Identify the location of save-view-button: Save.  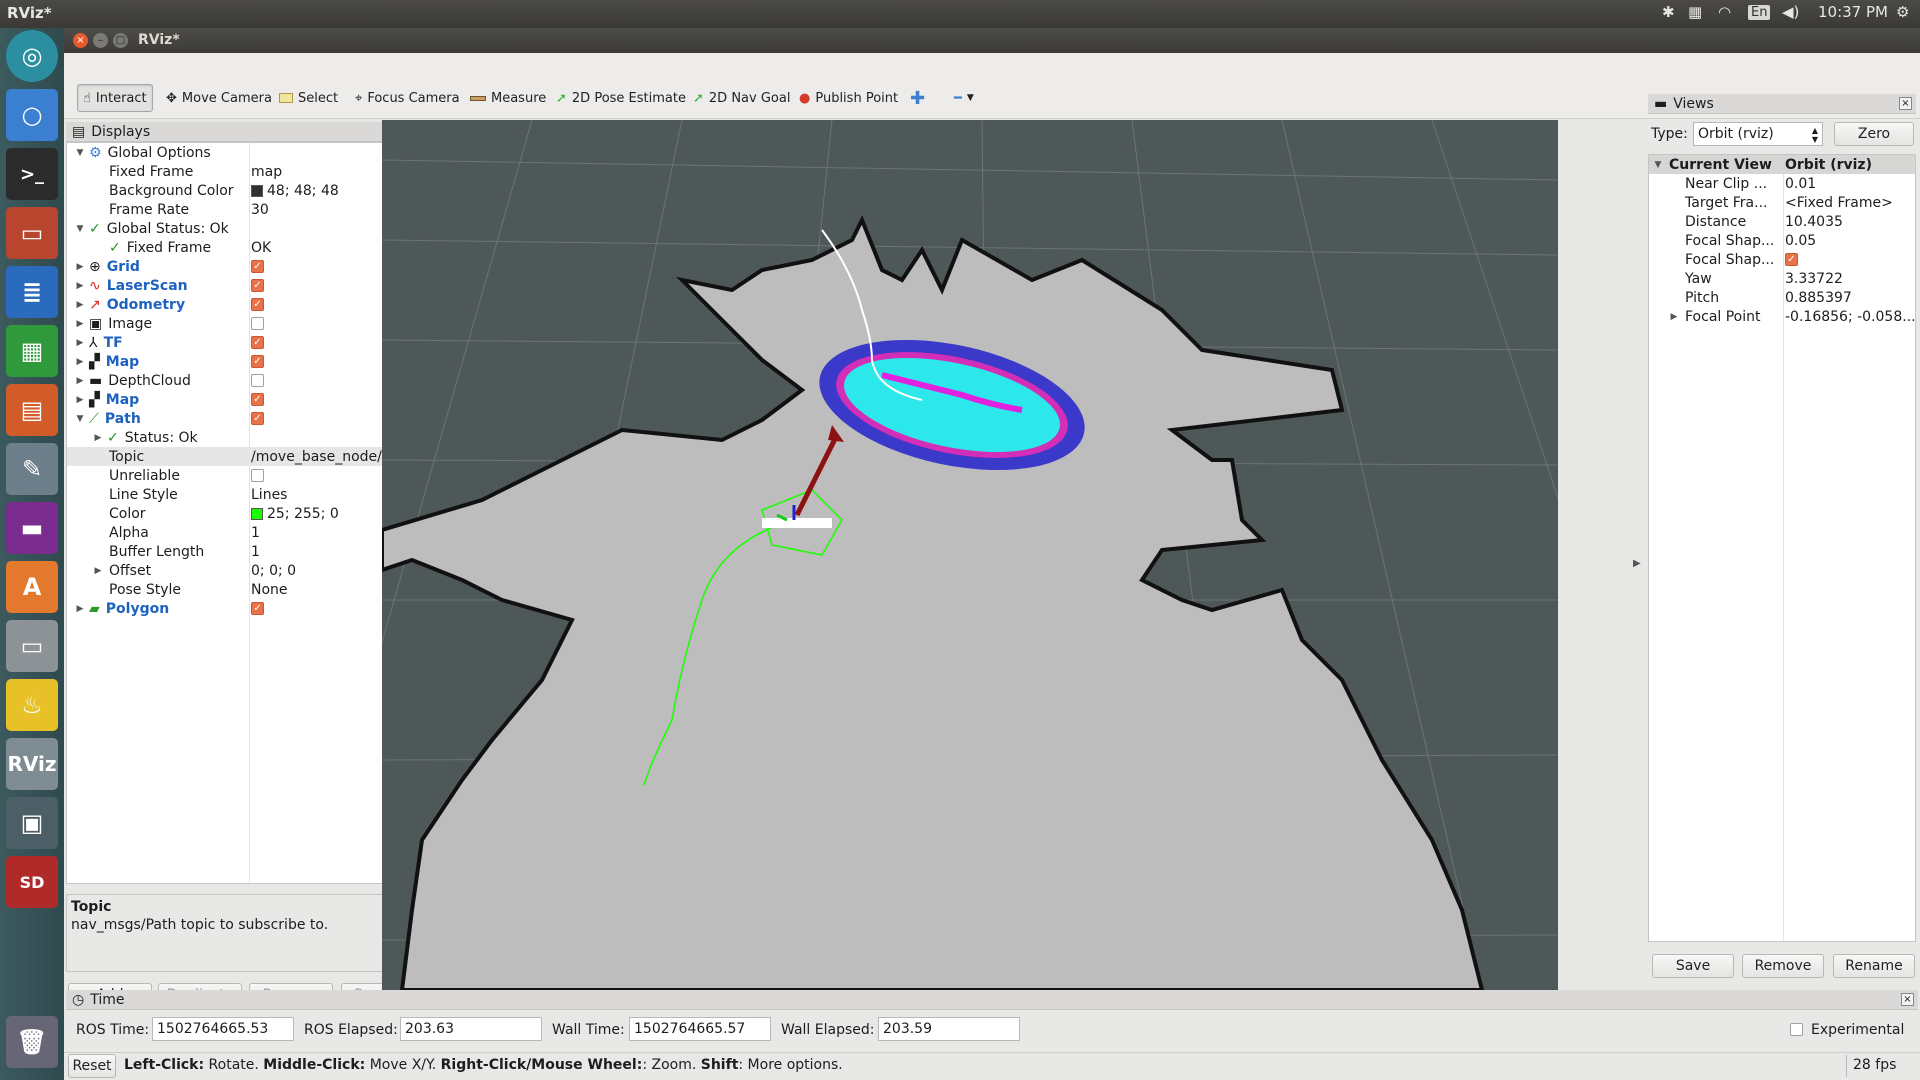
(1693, 966).